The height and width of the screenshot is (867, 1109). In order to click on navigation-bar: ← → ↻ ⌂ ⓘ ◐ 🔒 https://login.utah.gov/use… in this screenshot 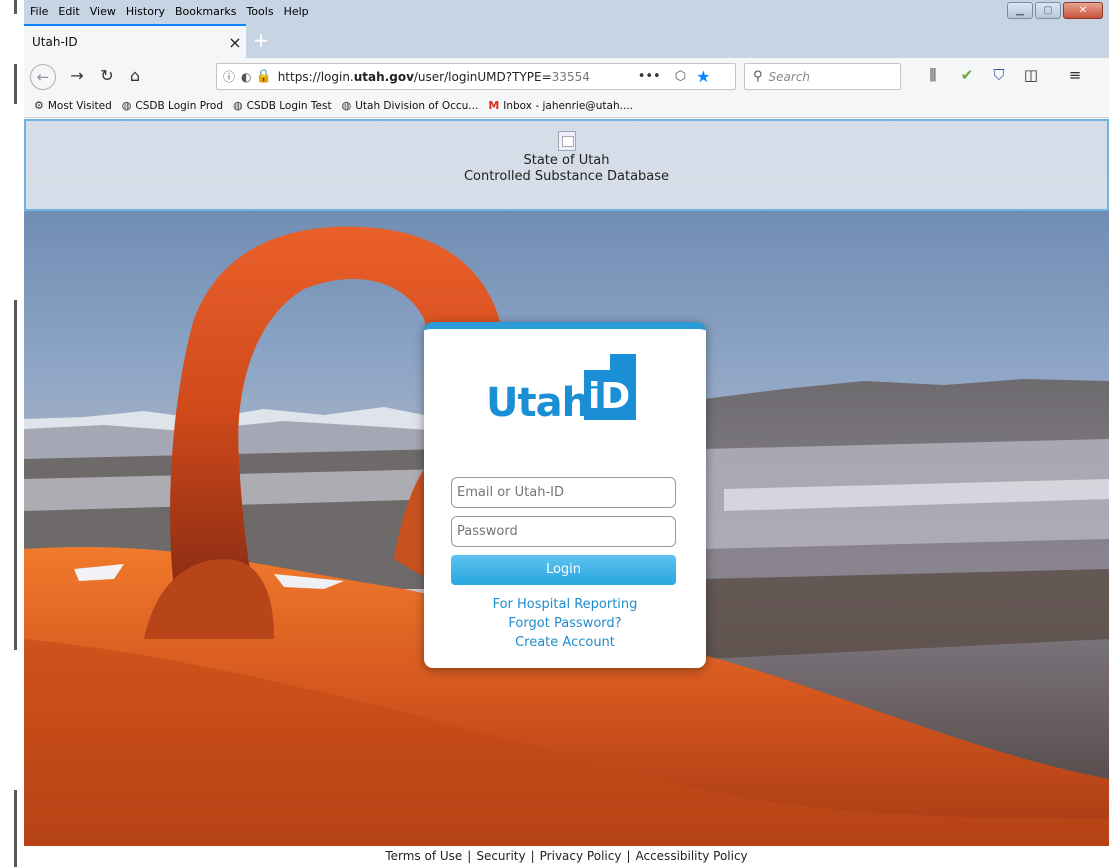, I will do `click(566, 76)`.